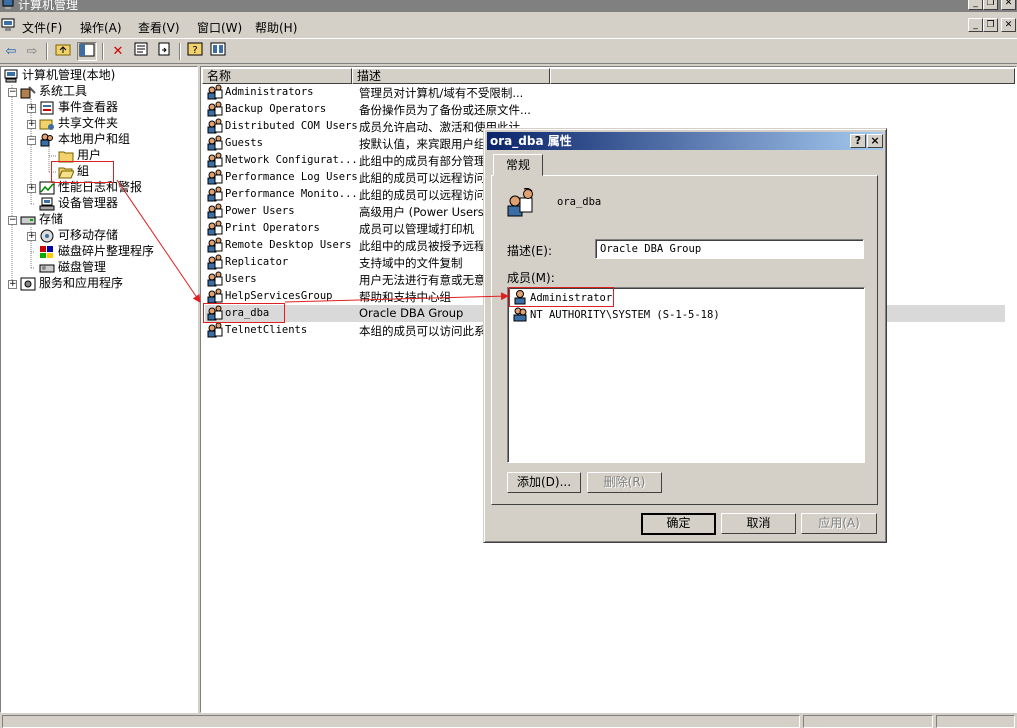  I want to click on group-description-cell: 此組的成员可以远程访问, so click(422, 178).